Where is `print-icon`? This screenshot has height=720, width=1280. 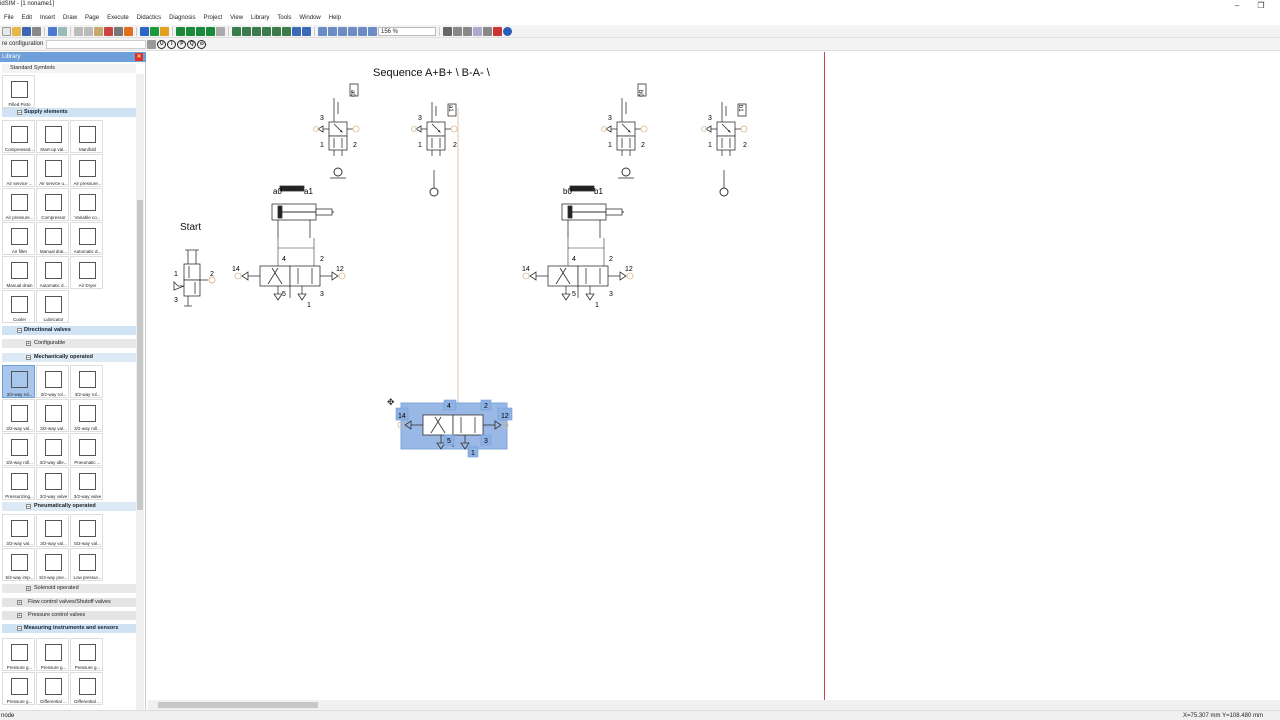 print-icon is located at coordinates (36, 31).